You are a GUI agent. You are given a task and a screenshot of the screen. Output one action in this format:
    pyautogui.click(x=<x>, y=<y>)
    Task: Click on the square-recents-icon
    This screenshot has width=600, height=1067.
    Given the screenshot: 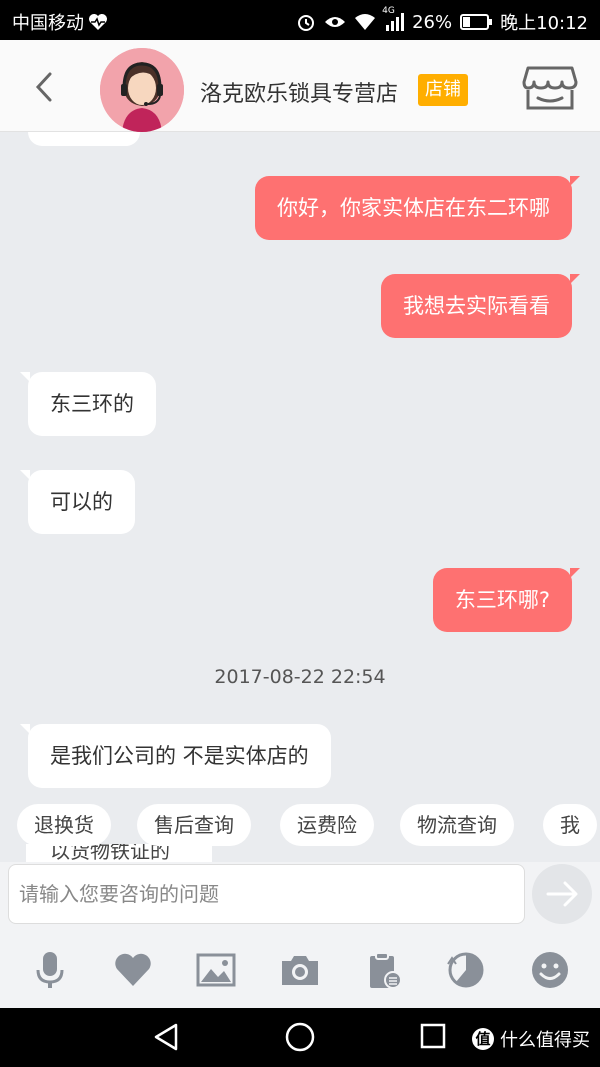 What is the action you would take?
    pyautogui.click(x=433, y=1036)
    